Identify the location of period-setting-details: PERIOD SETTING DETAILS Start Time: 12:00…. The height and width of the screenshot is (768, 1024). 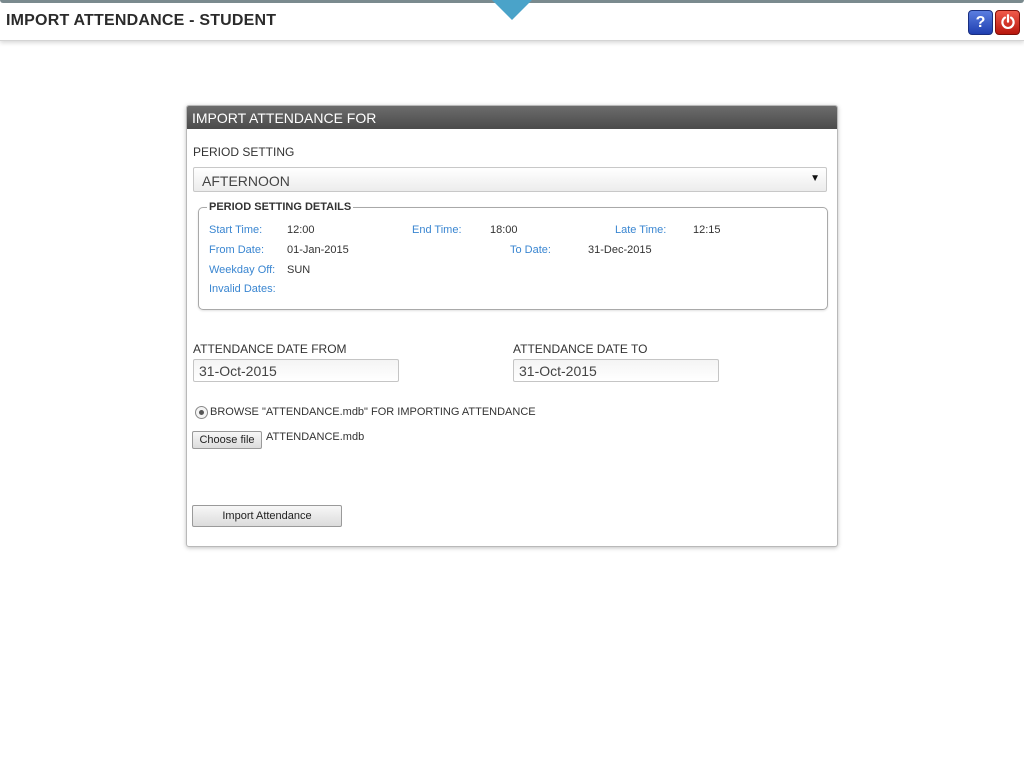
(513, 255).